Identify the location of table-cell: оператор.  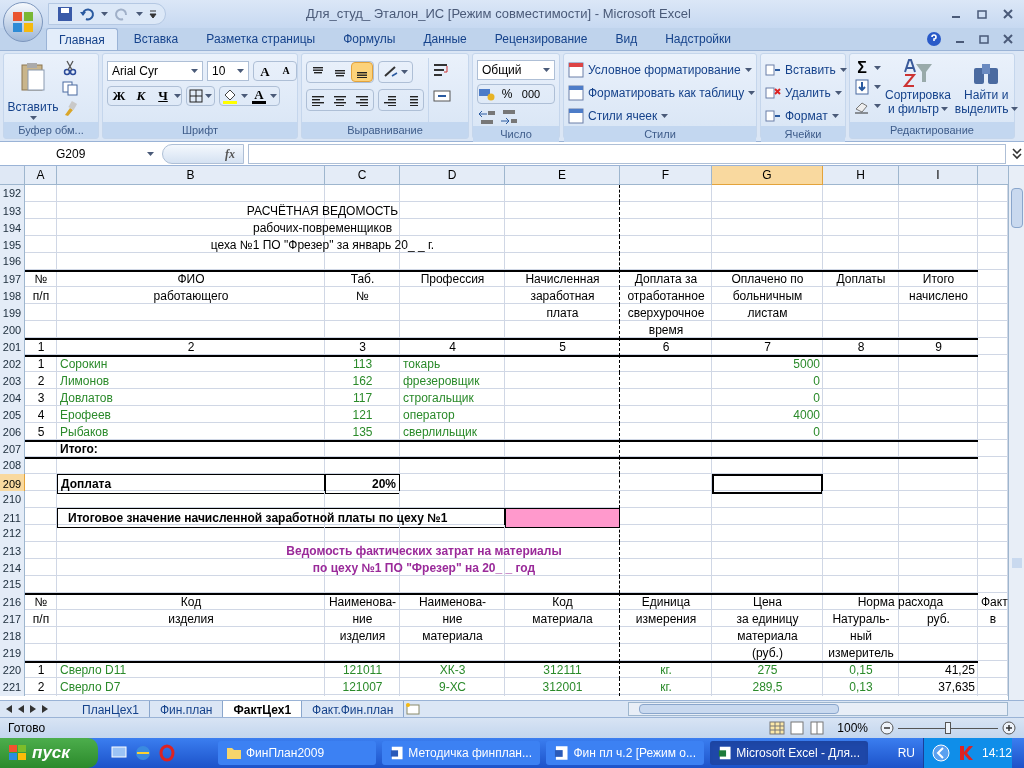
(452, 415).